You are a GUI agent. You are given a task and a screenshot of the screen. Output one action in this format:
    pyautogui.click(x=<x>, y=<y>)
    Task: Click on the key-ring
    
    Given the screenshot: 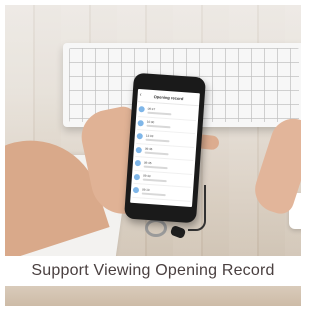 What is the action you would take?
    pyautogui.click(x=156, y=228)
    